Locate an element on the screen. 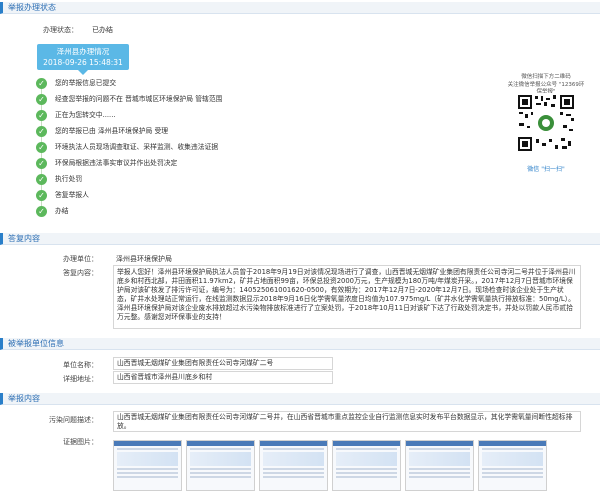 The height and width of the screenshot is (499, 600). report-section-header: 举报内容 is located at coordinates (300, 399).